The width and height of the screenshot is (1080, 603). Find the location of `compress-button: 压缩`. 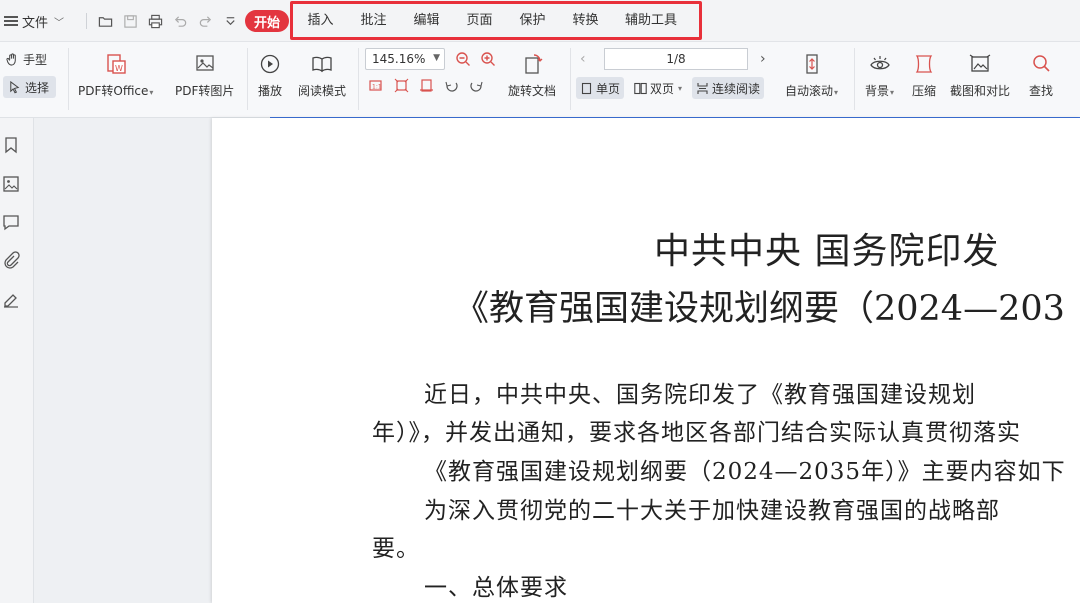

compress-button: 压缩 is located at coordinates (924, 75).